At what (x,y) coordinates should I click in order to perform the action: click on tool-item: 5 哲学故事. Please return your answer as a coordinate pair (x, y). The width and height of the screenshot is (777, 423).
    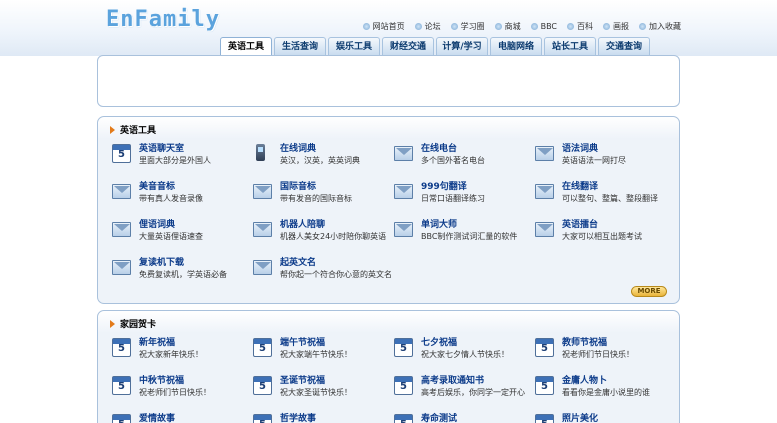
    Looking at the image, I should click on (323, 418).